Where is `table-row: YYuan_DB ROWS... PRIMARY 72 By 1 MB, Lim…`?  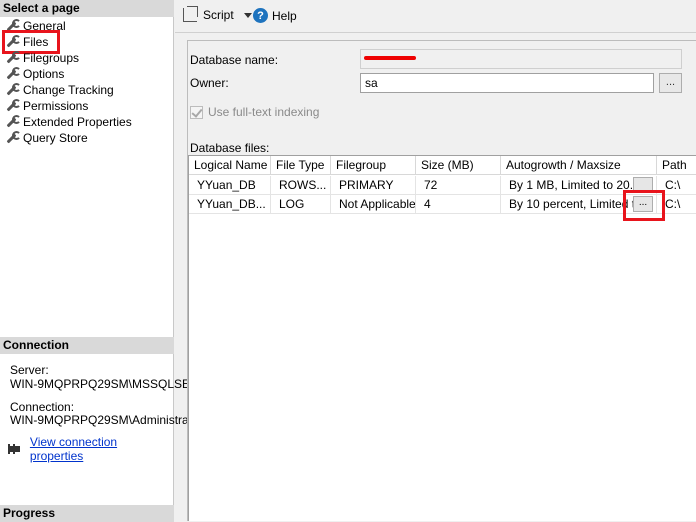 table-row: YYuan_DB ROWS... PRIMARY 72 By 1 MB, Lim… is located at coordinates (442, 185).